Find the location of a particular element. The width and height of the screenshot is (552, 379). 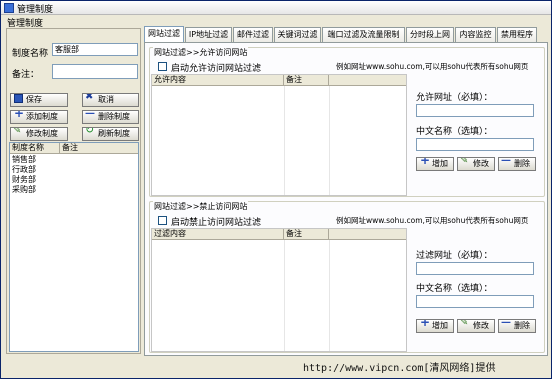

tab-website-filter: 网站过滤 is located at coordinates (164, 34).